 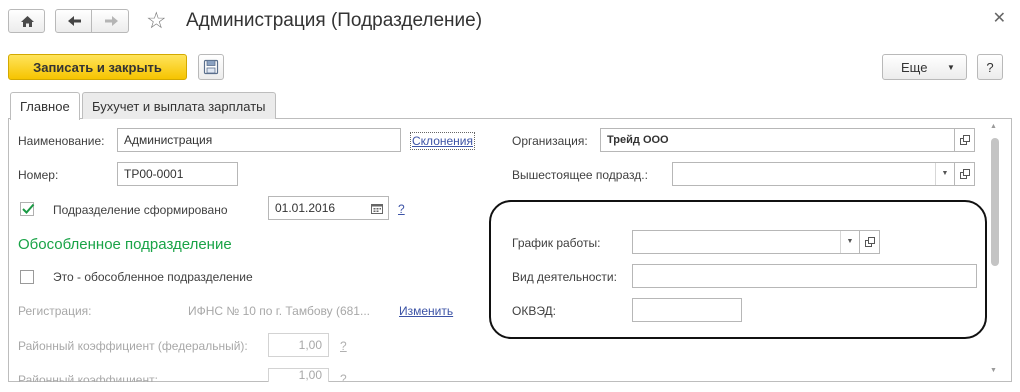 I want to click on arrow-left-icon, so click(x=74, y=21).